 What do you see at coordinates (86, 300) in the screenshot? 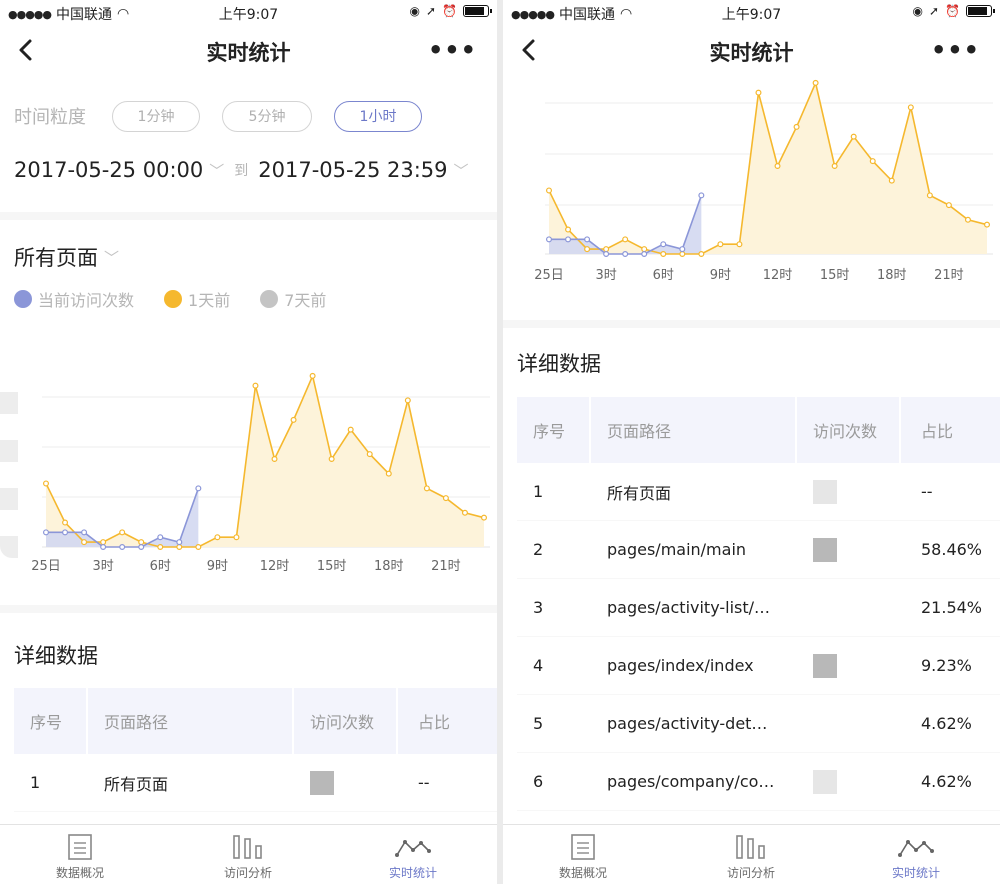
I see `legend-label: 当前访问次数` at bounding box center [86, 300].